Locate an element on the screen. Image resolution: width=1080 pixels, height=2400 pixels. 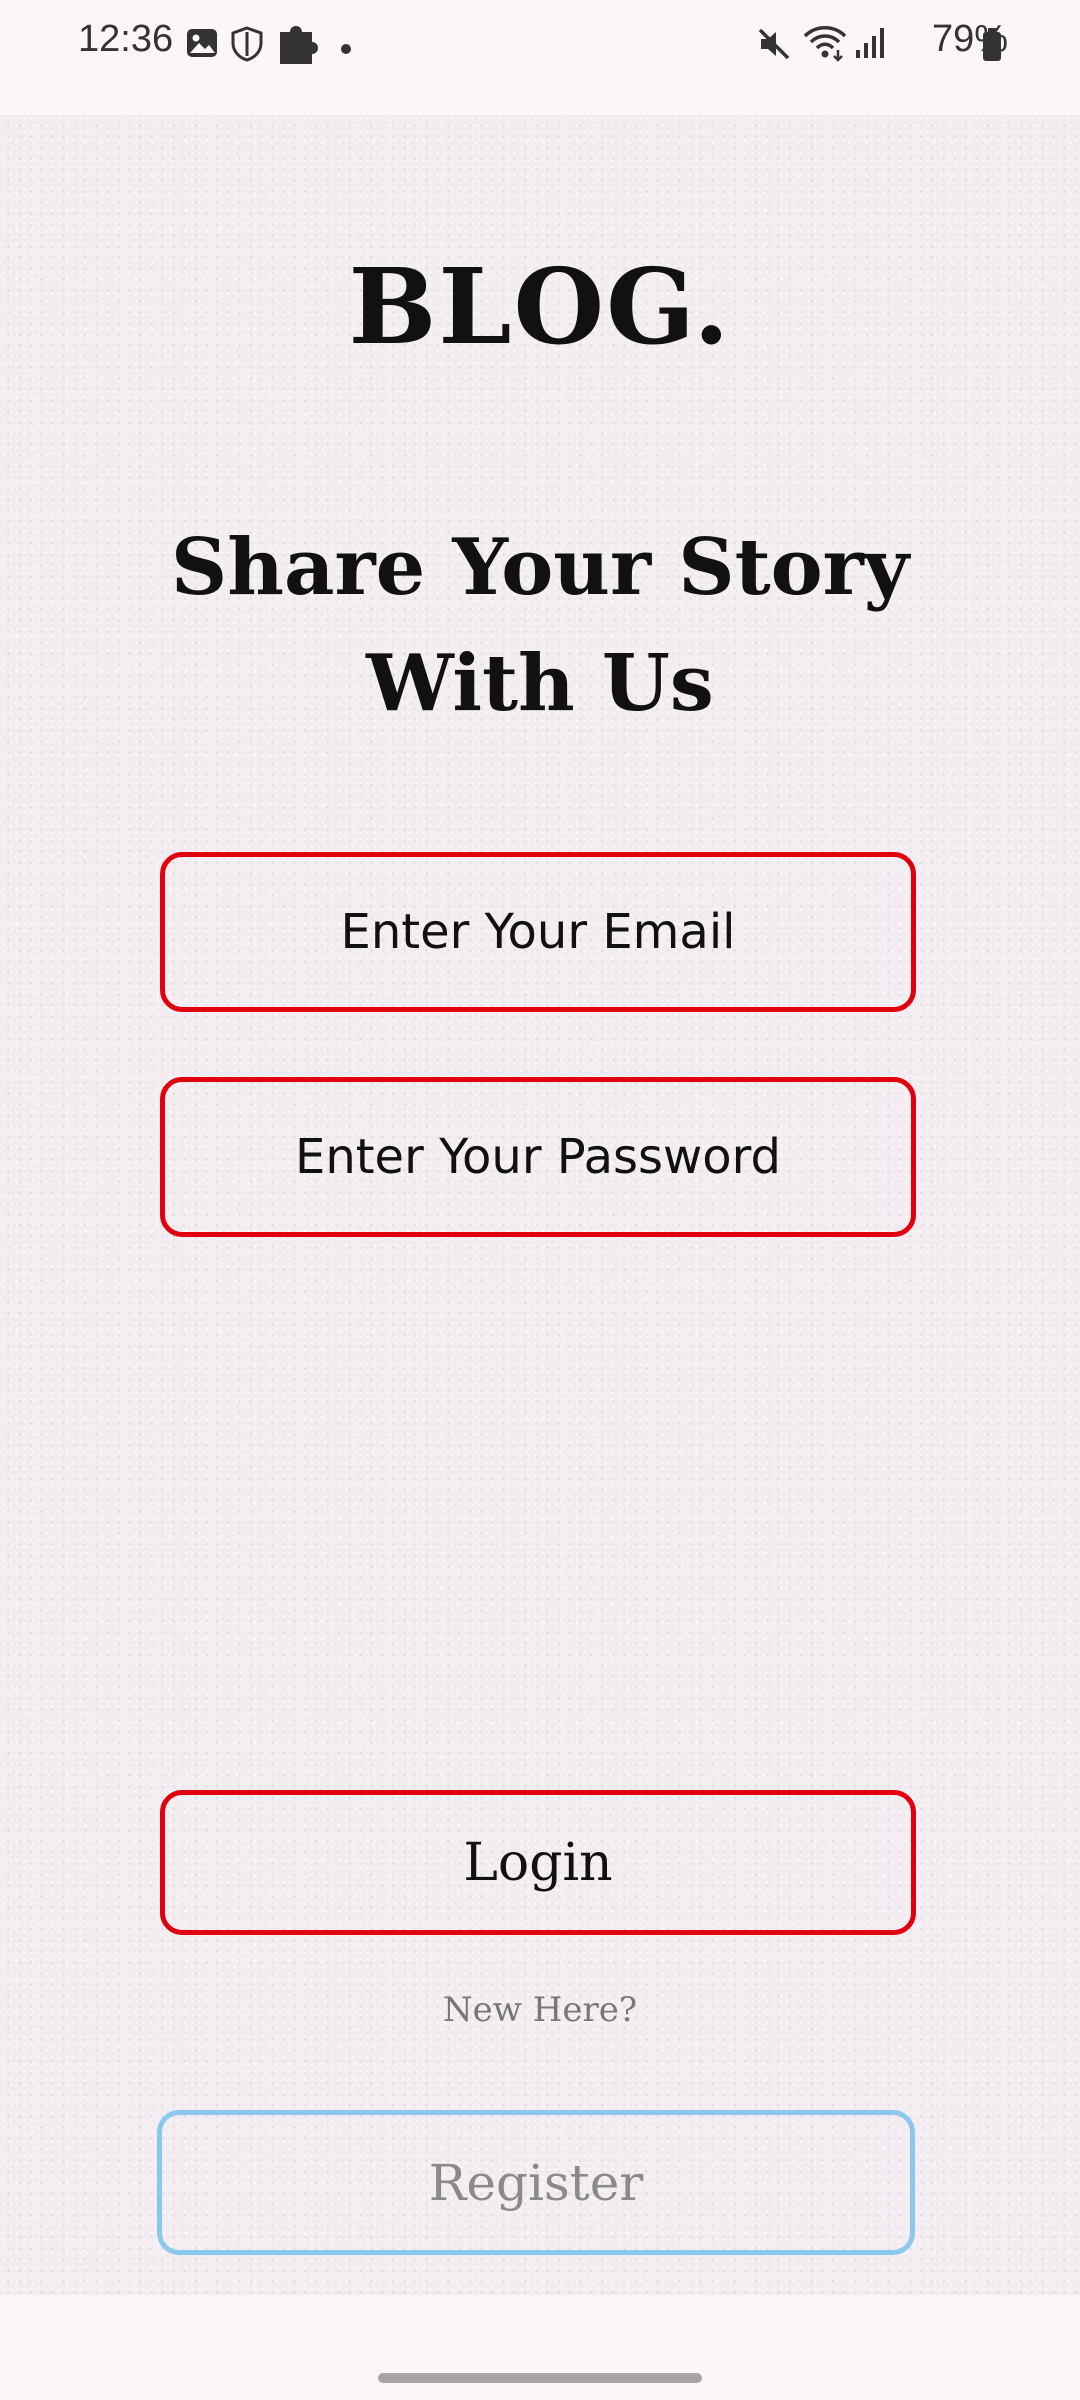
shield-icon is located at coordinates (247, 46).